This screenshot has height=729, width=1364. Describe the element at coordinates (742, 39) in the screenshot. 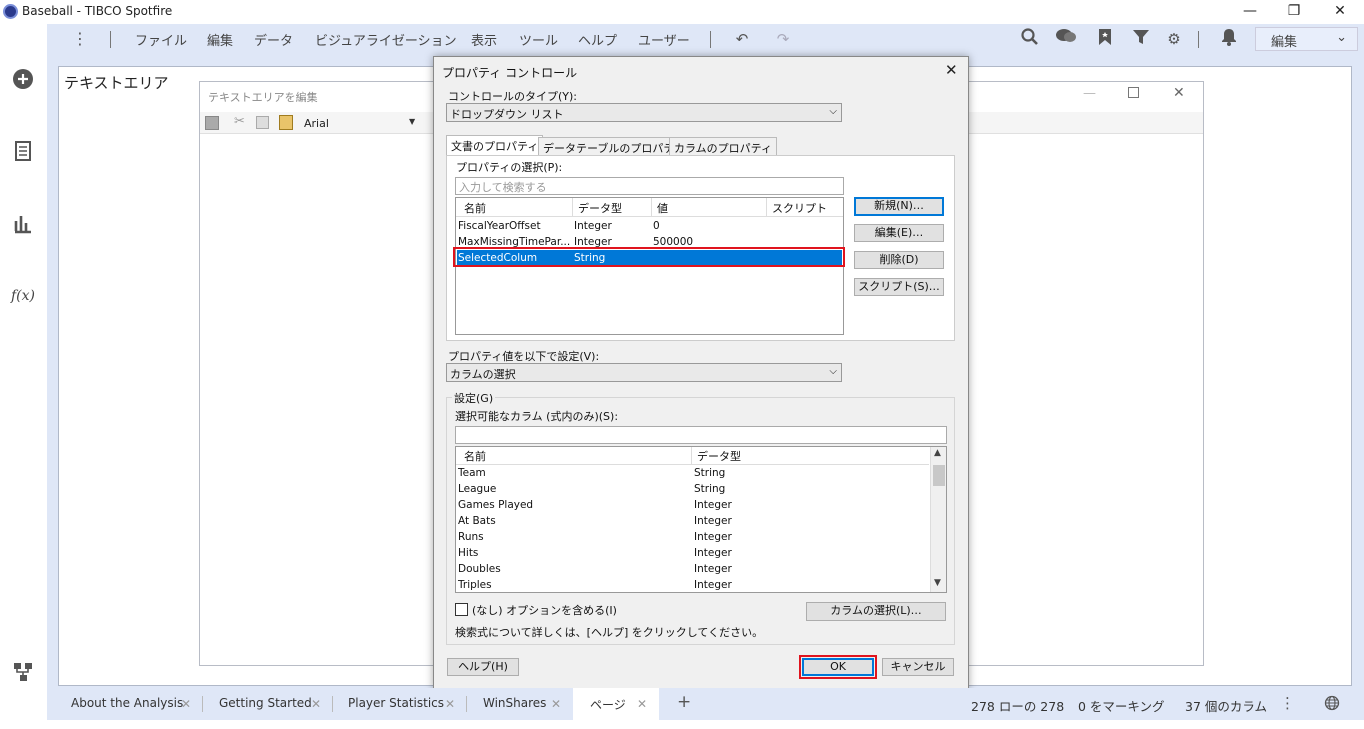

I see `undo-icon: ↶` at that location.